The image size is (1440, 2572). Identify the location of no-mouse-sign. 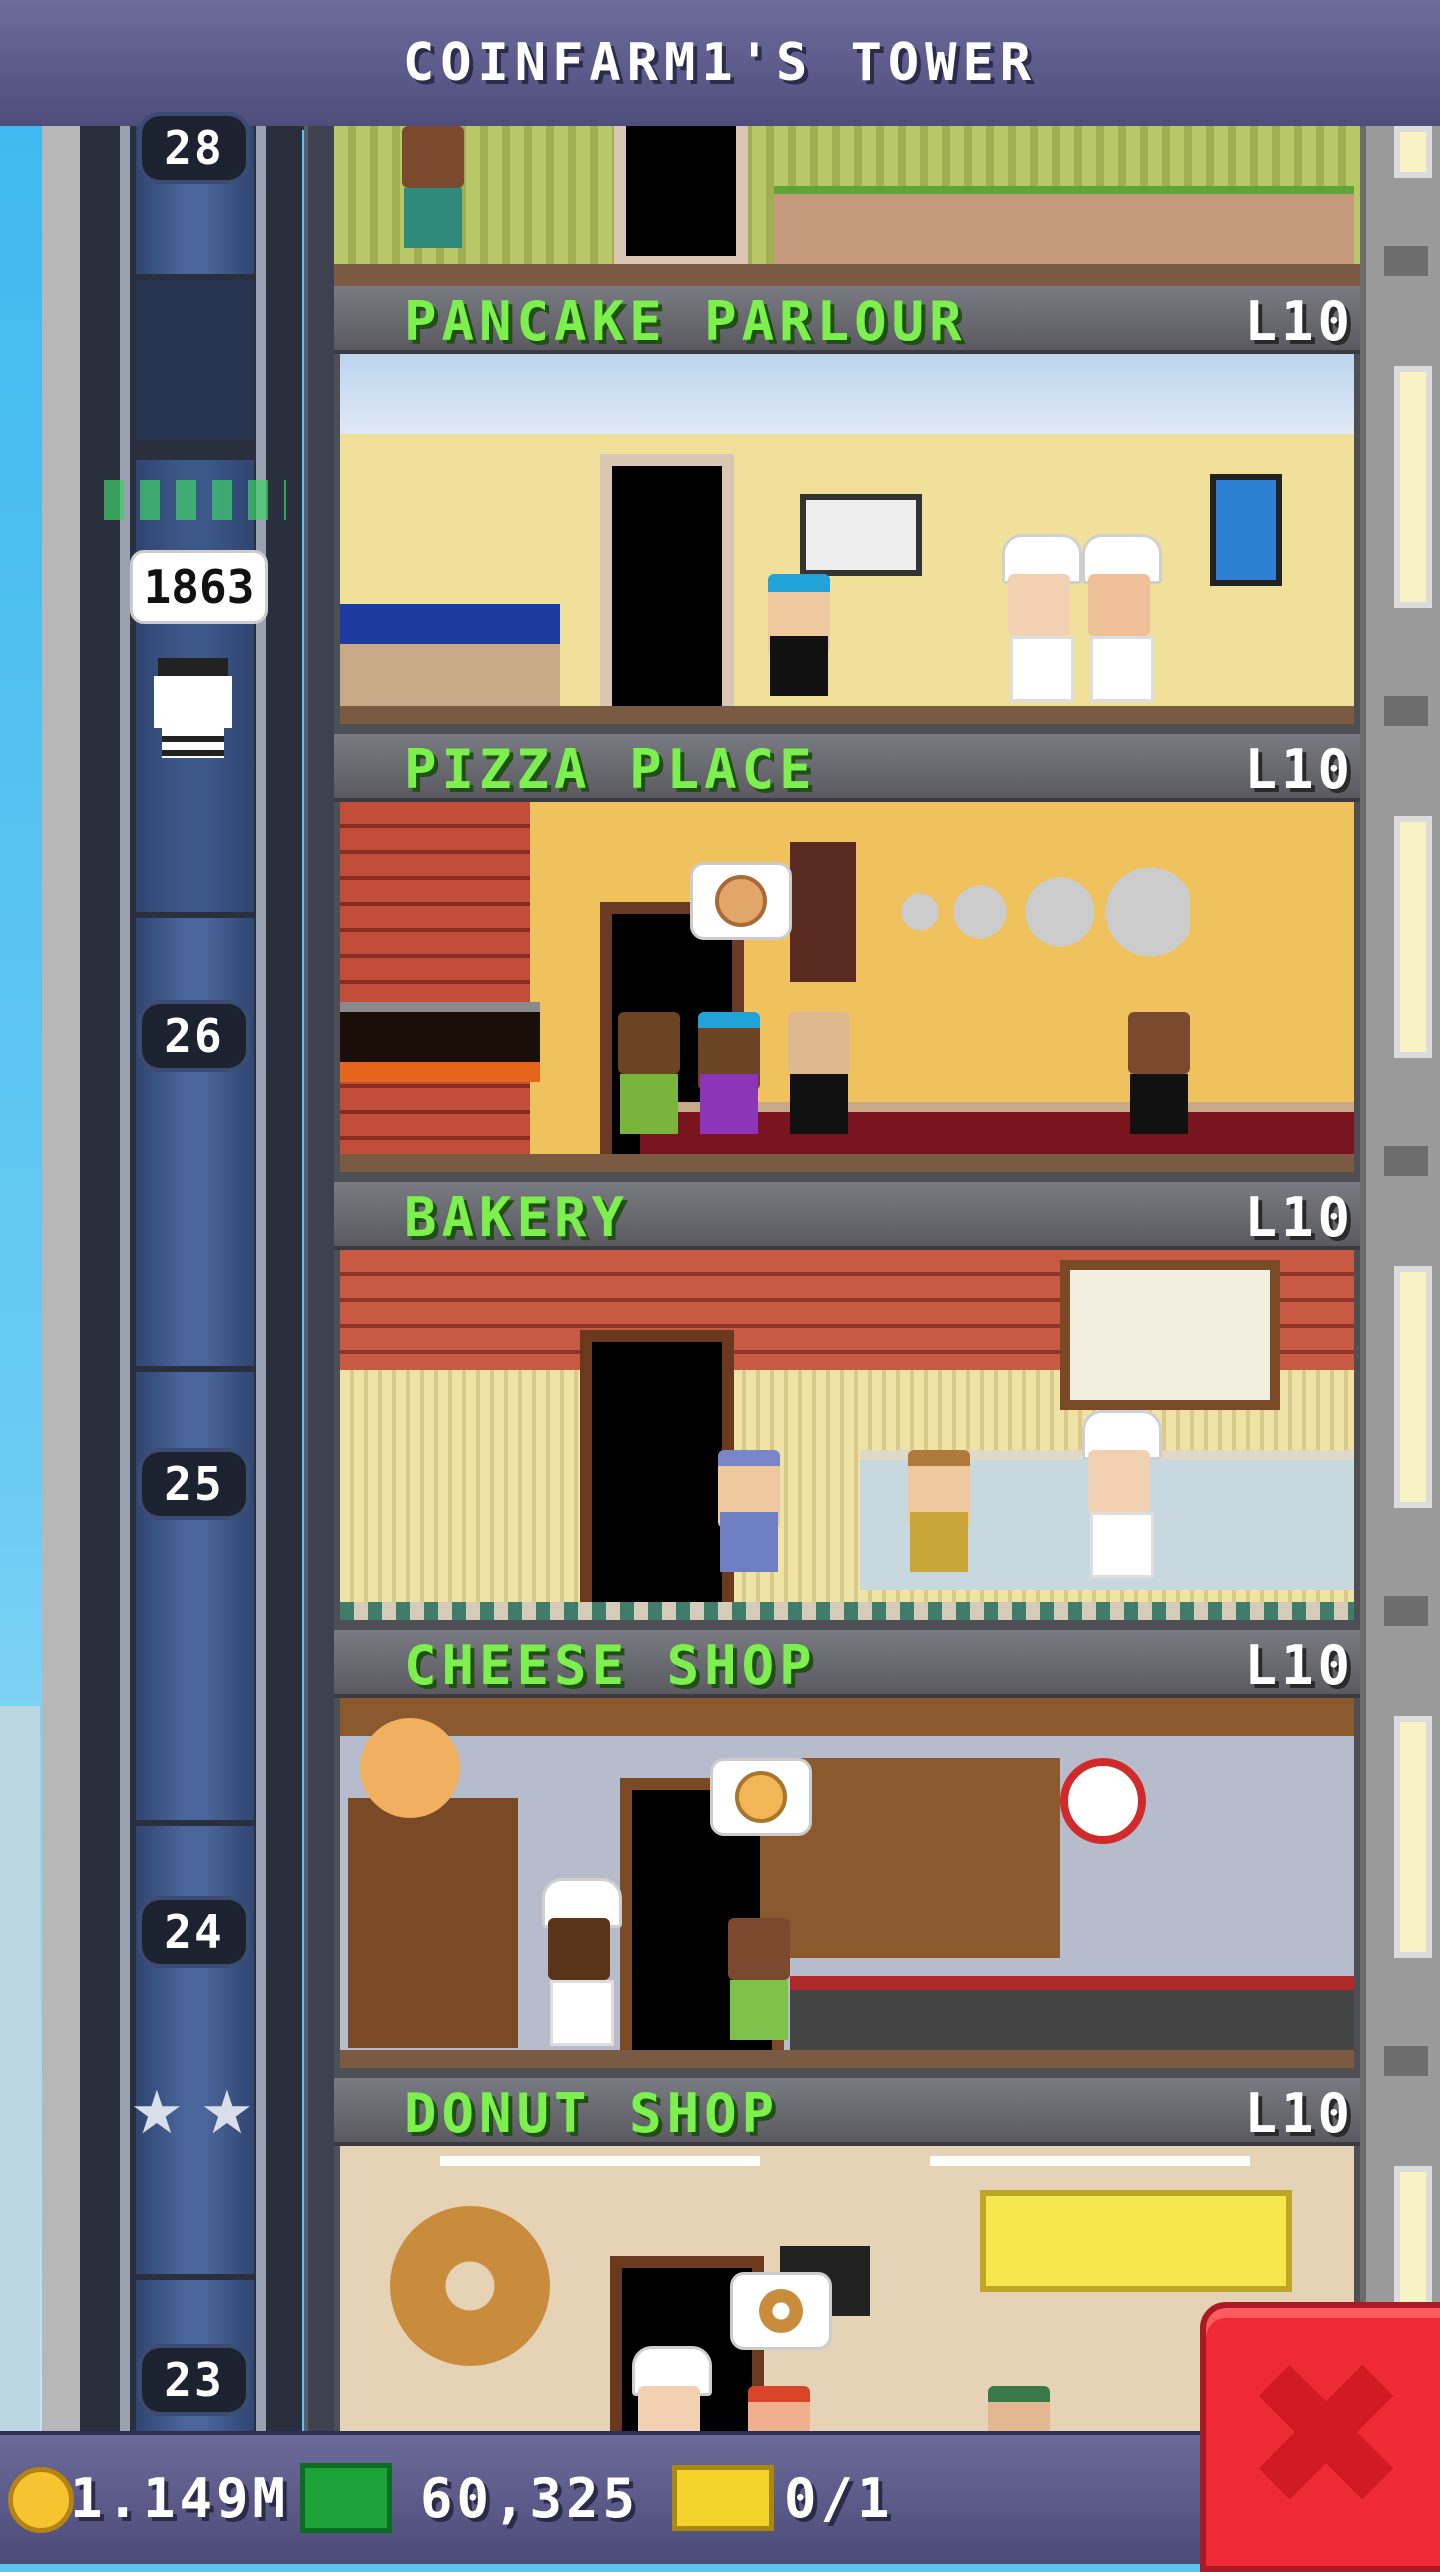
(1103, 1801).